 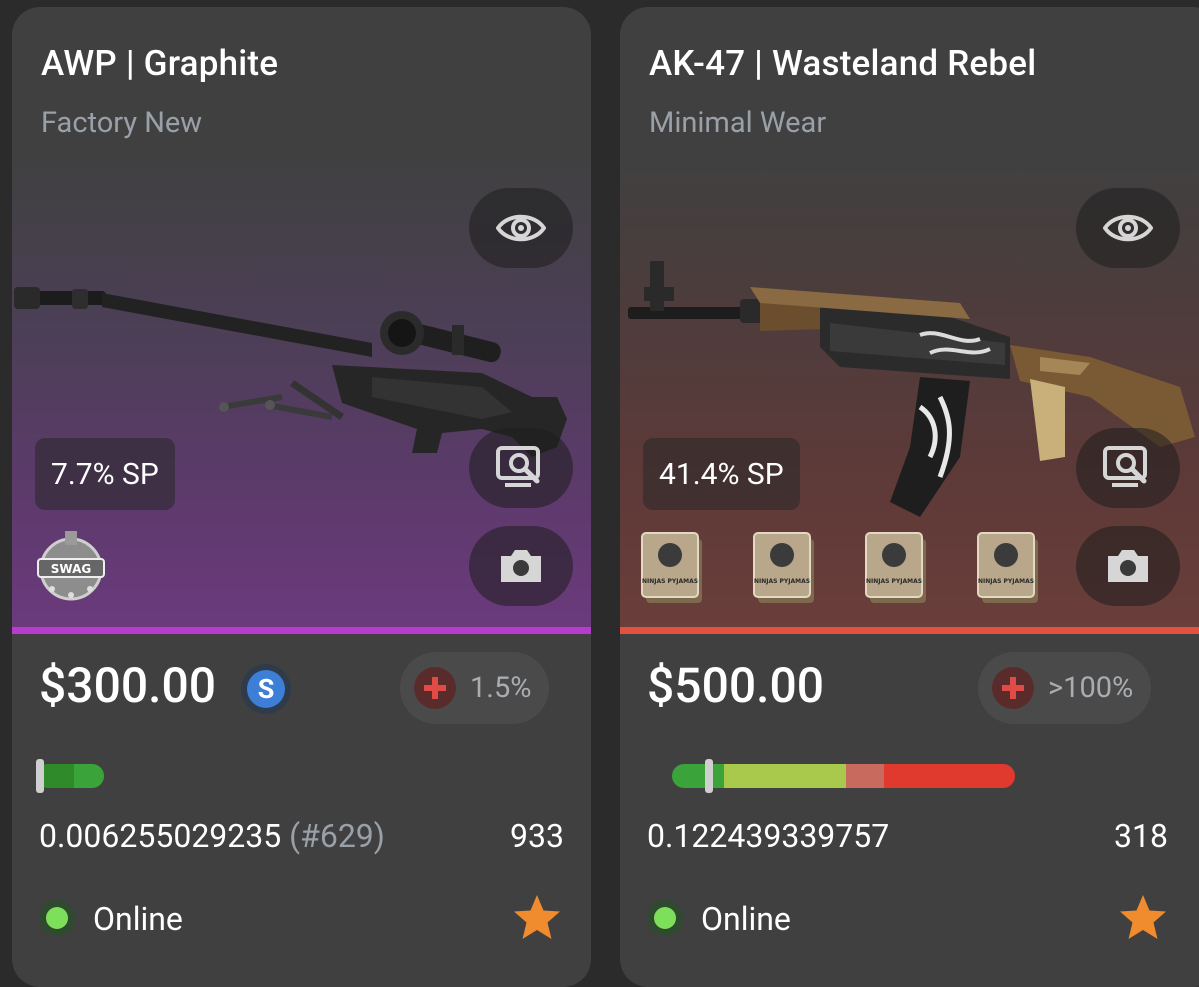 I want to click on item-title: AK-47 | Wasteland Rebel, so click(x=842, y=63).